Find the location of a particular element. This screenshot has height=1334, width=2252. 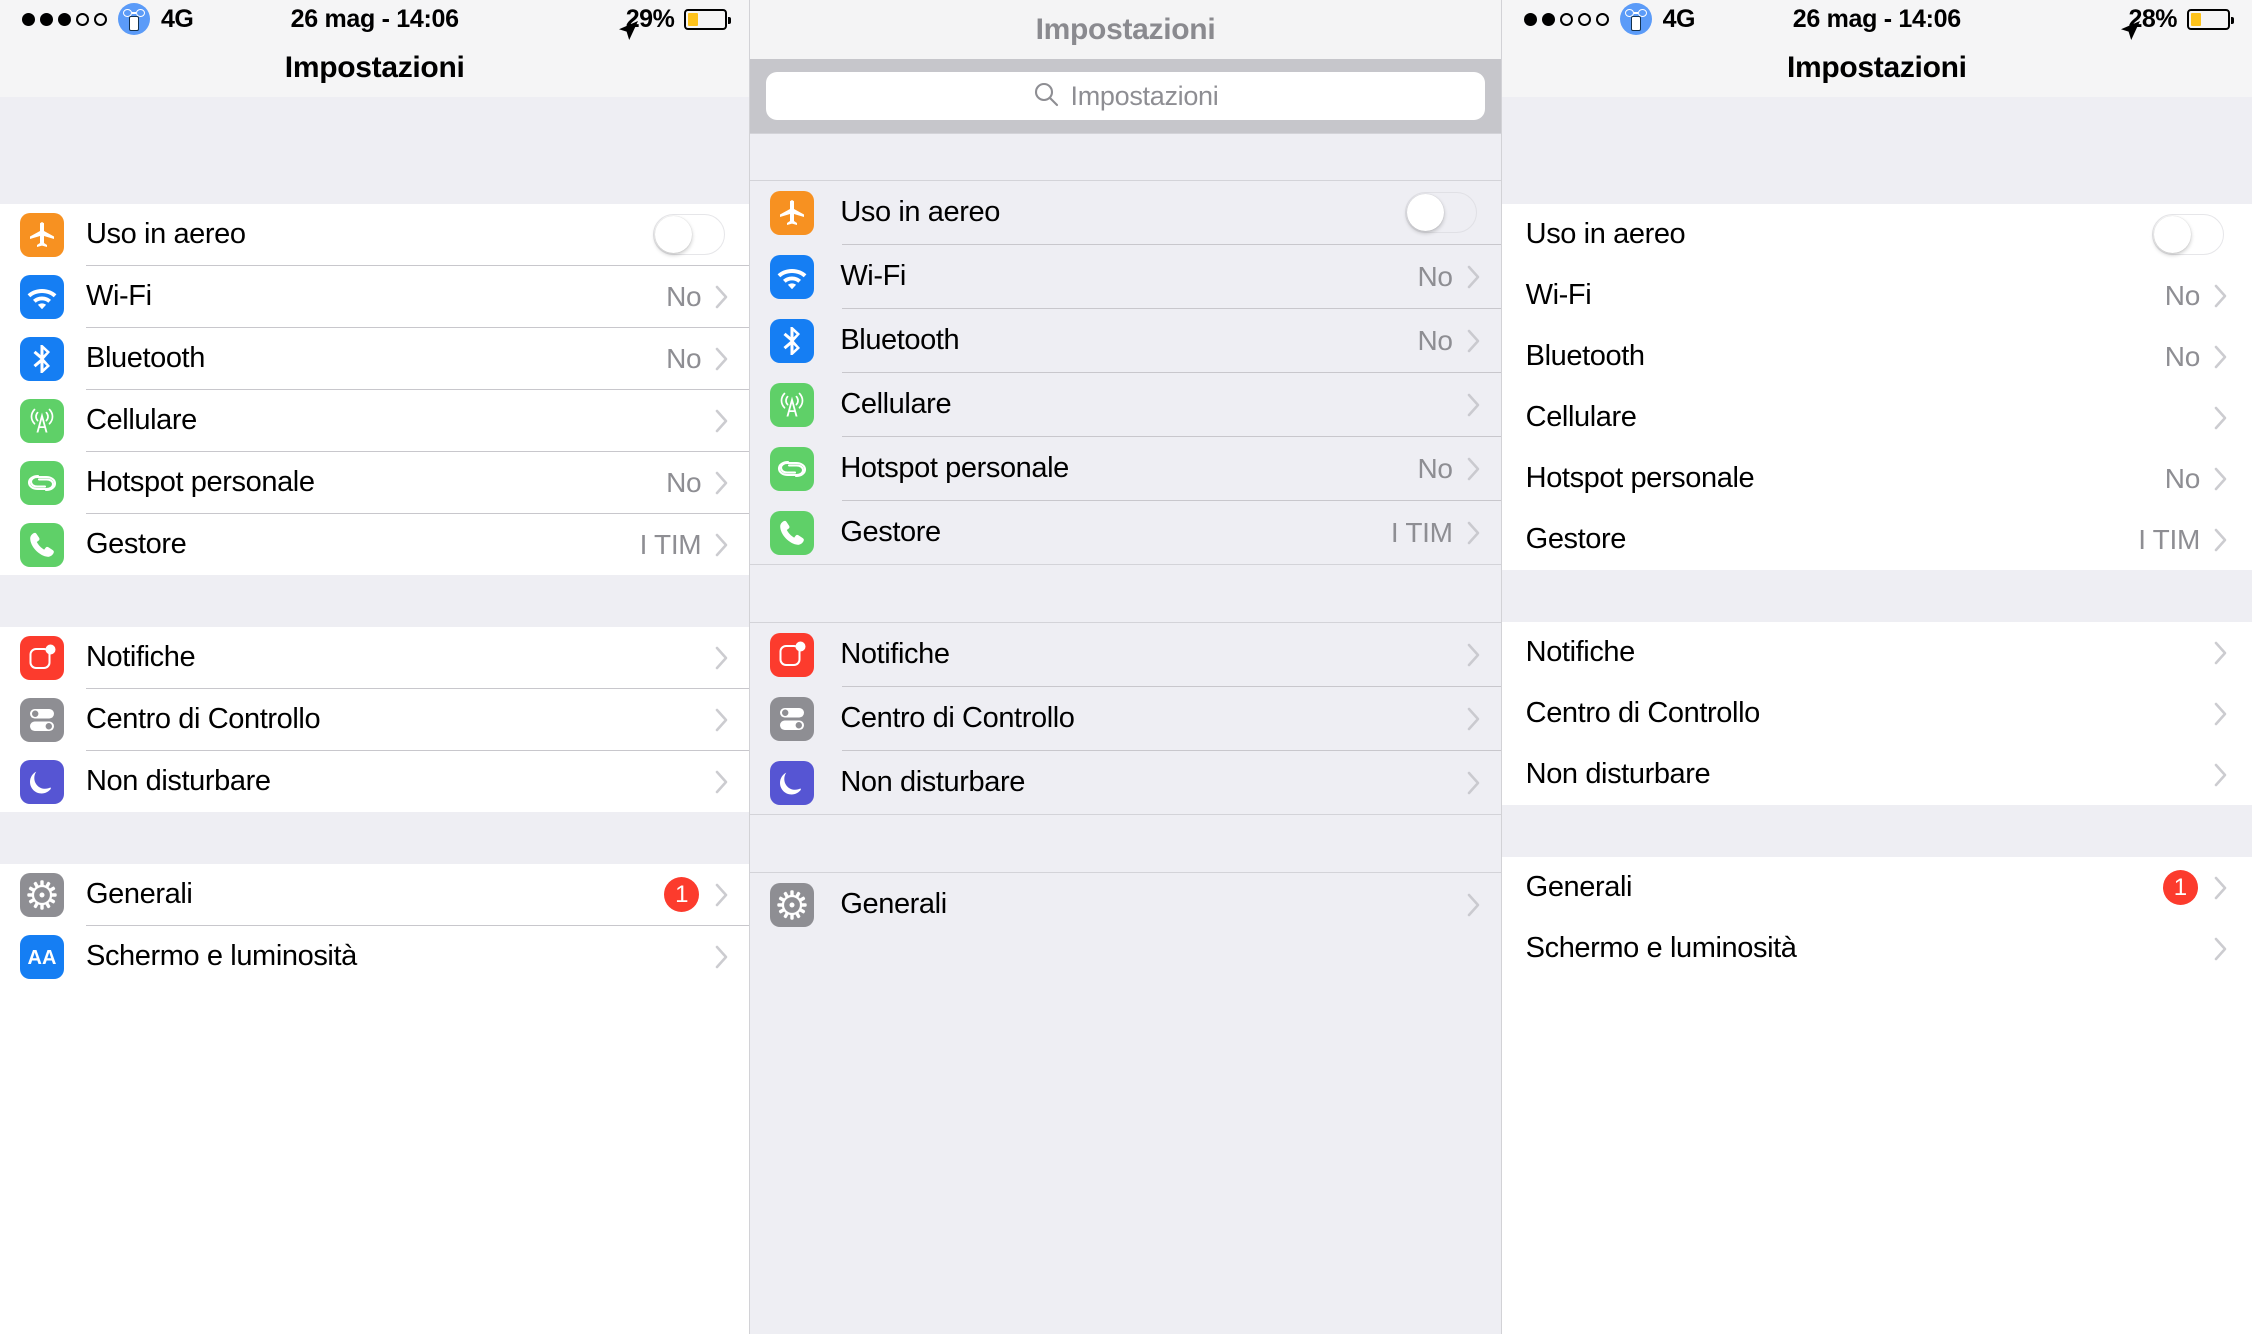

search-input: Impostazioni is located at coordinates (1125, 96).